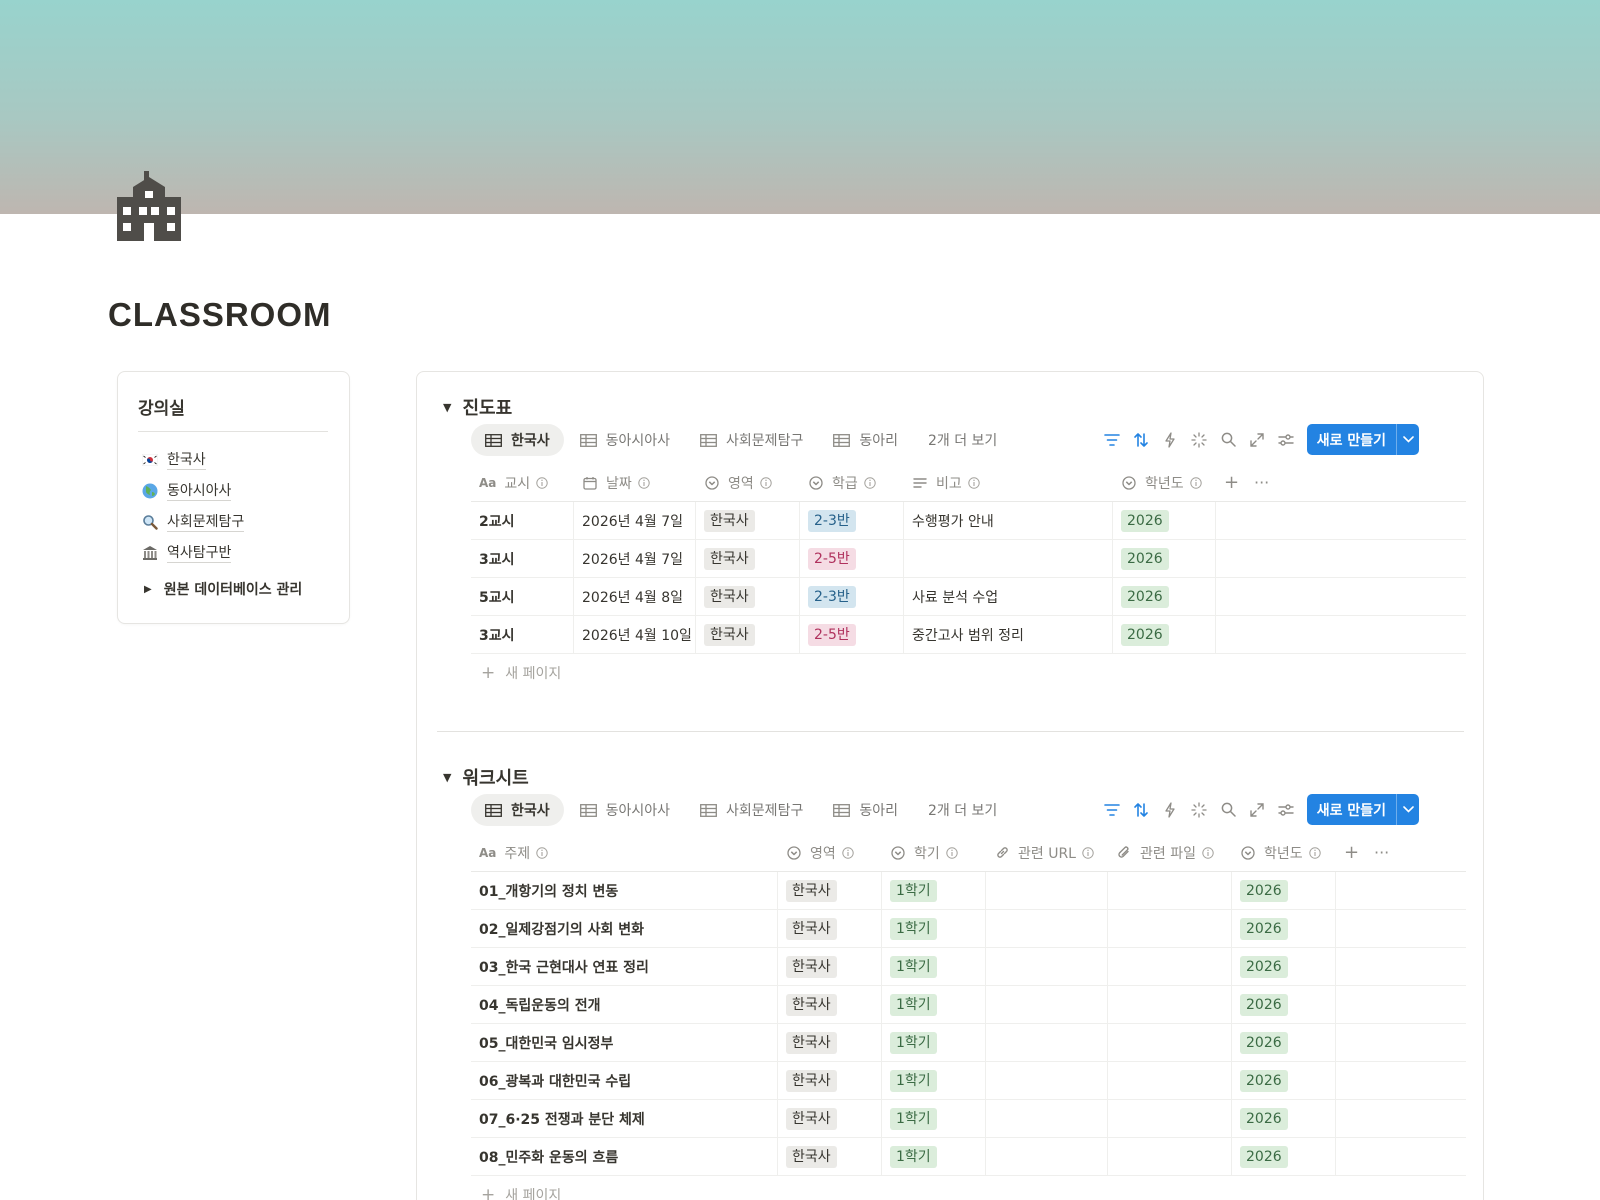 This screenshot has height=1200, width=1600. Describe the element at coordinates (624, 1042) in the screenshot. I see `topic-cell: 05_대한민국 임시정부` at that location.